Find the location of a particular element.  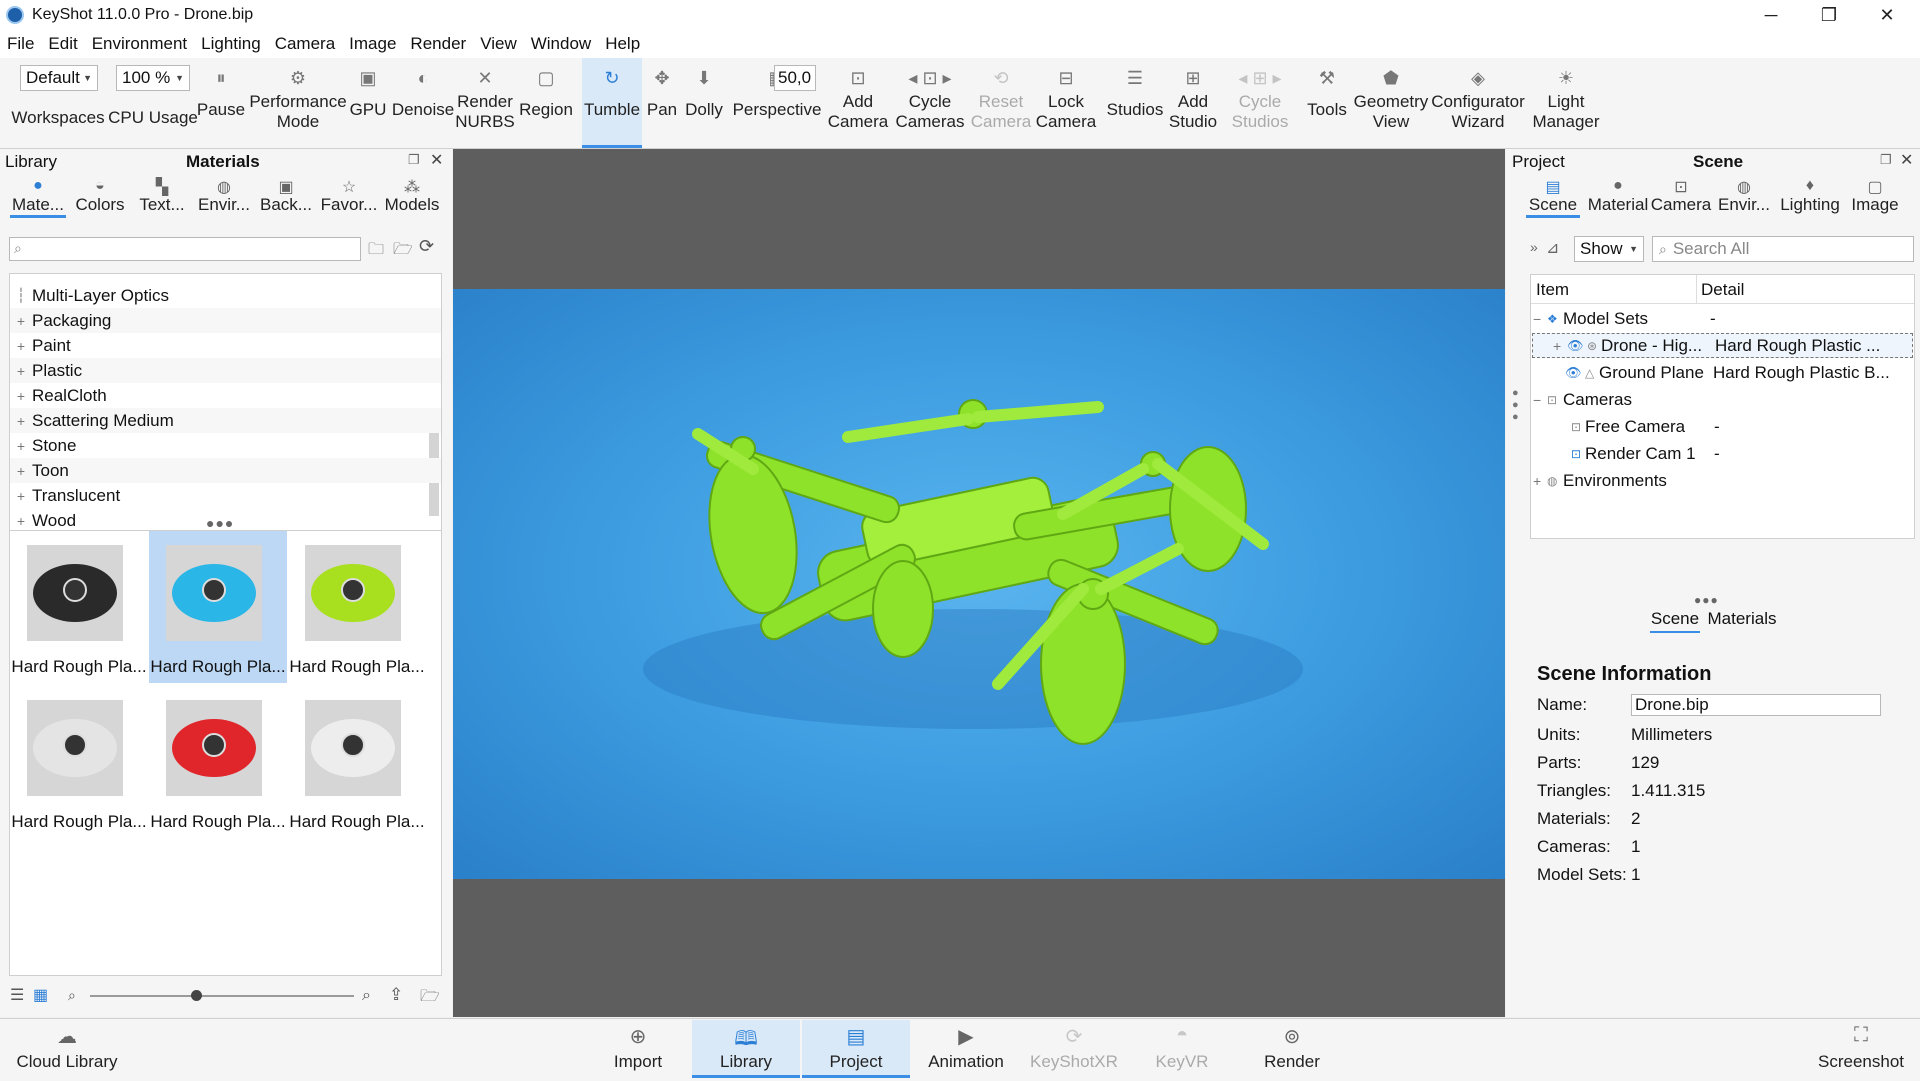

add-studio-button: ⊞ Add Studio is located at coordinates (1193, 103).